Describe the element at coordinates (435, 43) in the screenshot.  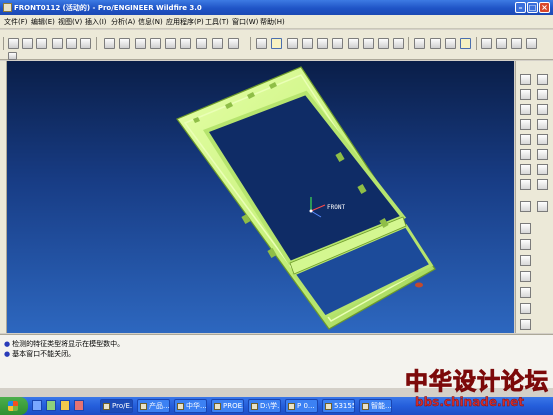
I see `hidden-line-icon` at that location.